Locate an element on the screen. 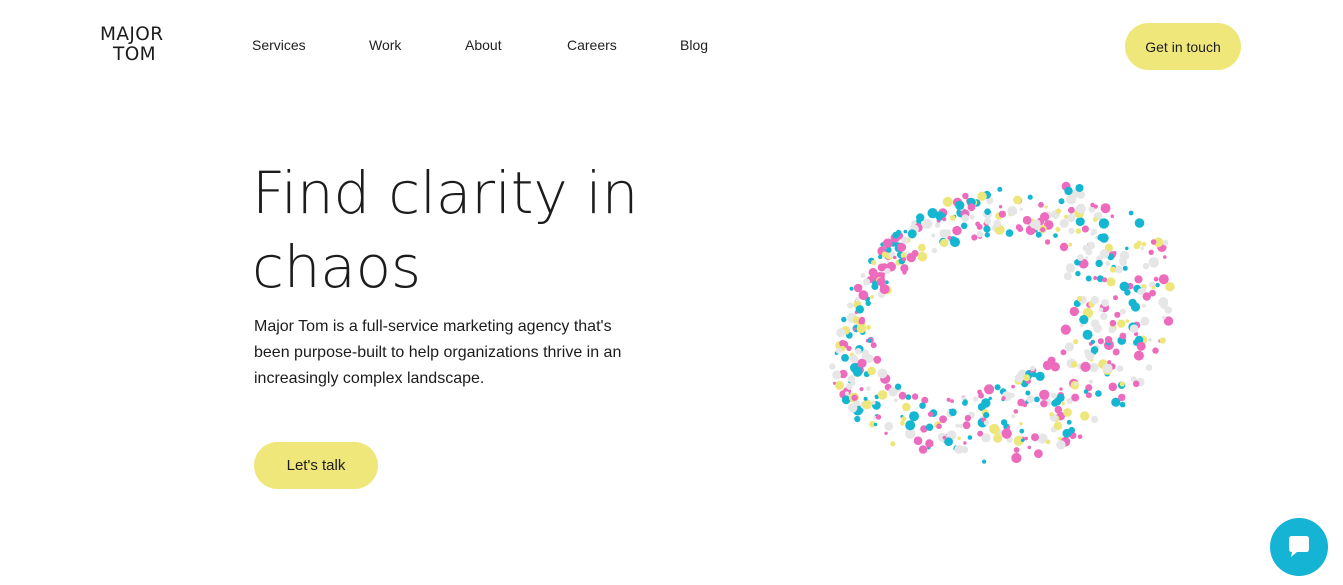  nav-item-about: About is located at coordinates (483, 45).